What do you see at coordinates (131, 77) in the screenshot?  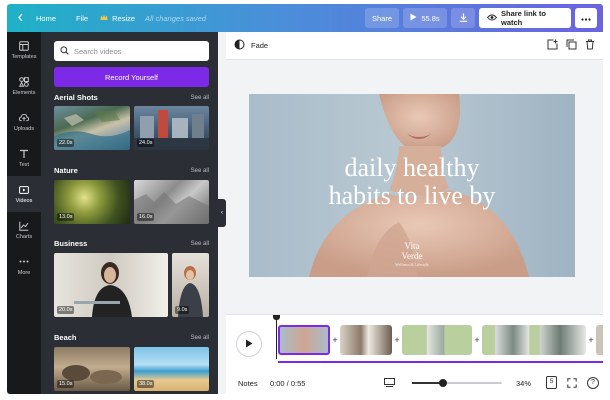 I see `record-yourself-button: Record Yourself` at bounding box center [131, 77].